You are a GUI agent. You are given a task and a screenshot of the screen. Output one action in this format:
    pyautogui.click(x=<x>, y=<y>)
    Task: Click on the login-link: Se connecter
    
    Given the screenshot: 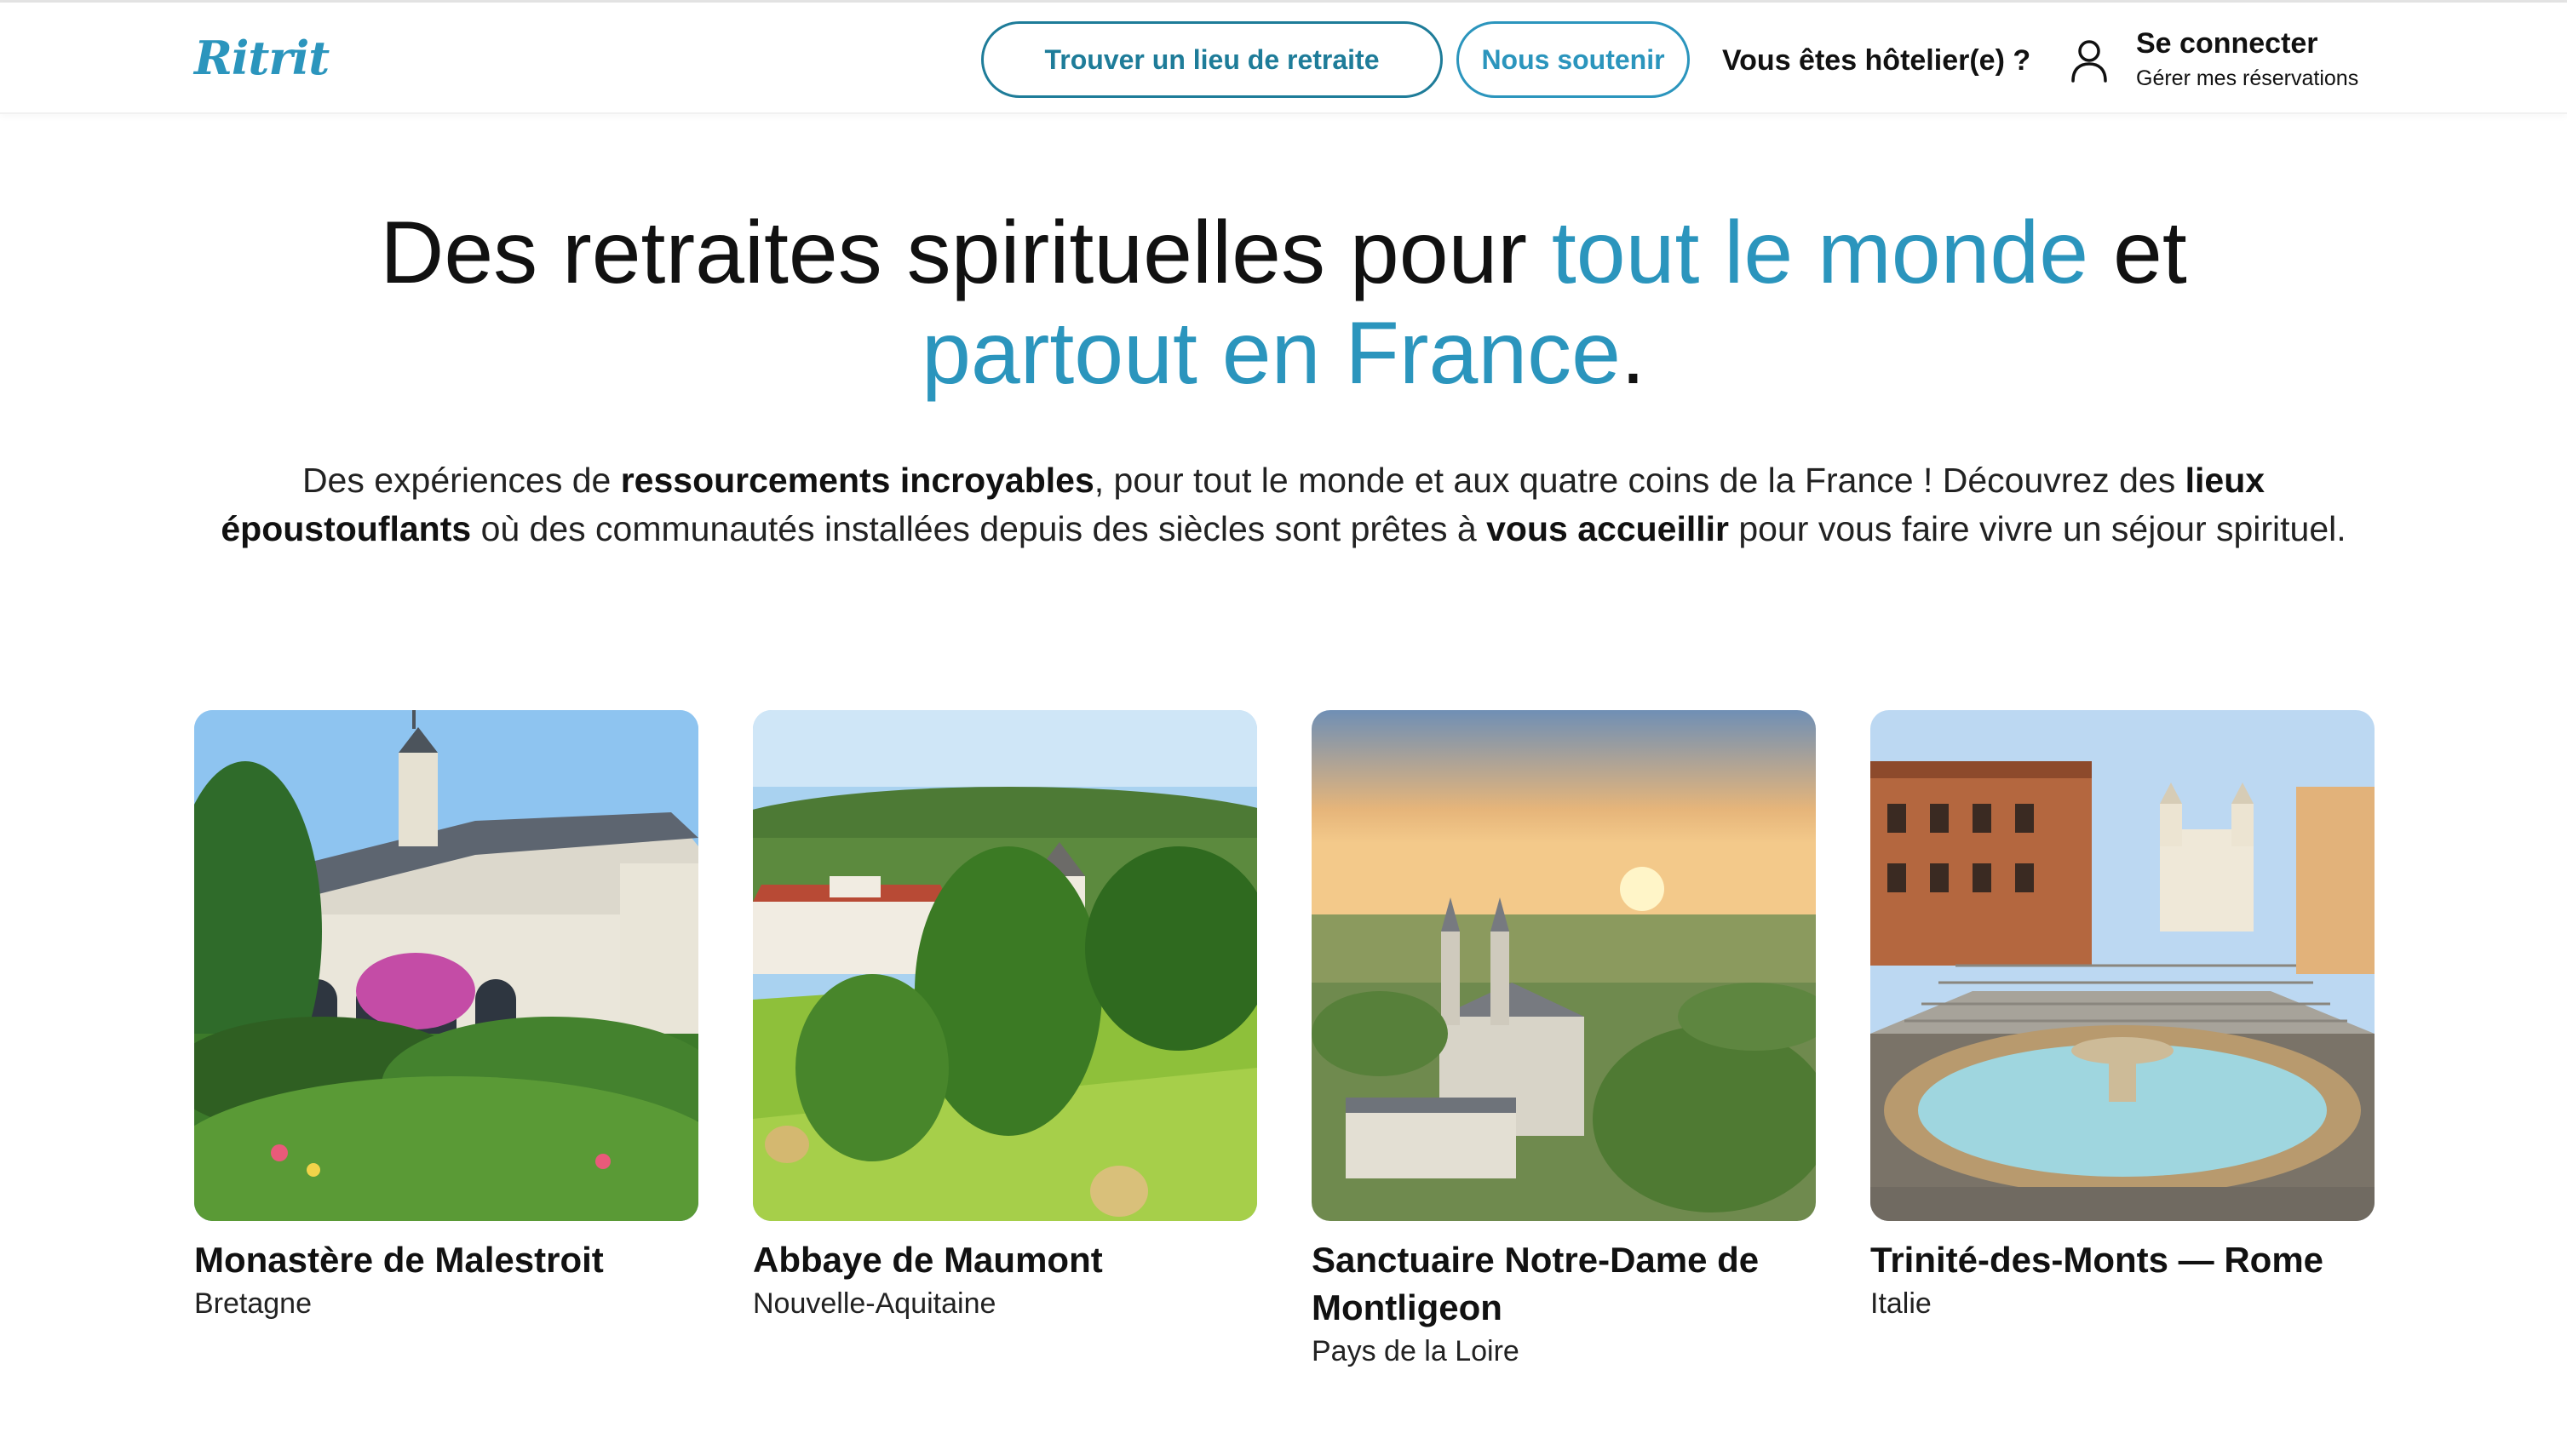 What is the action you would take?
    pyautogui.click(x=2227, y=44)
    